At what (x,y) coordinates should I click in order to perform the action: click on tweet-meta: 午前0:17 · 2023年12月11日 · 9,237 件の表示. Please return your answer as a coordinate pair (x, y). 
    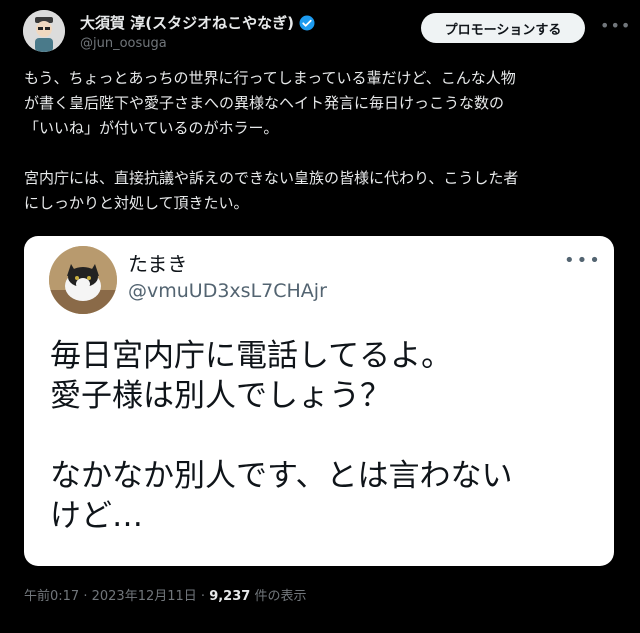
    Looking at the image, I should click on (165, 594).